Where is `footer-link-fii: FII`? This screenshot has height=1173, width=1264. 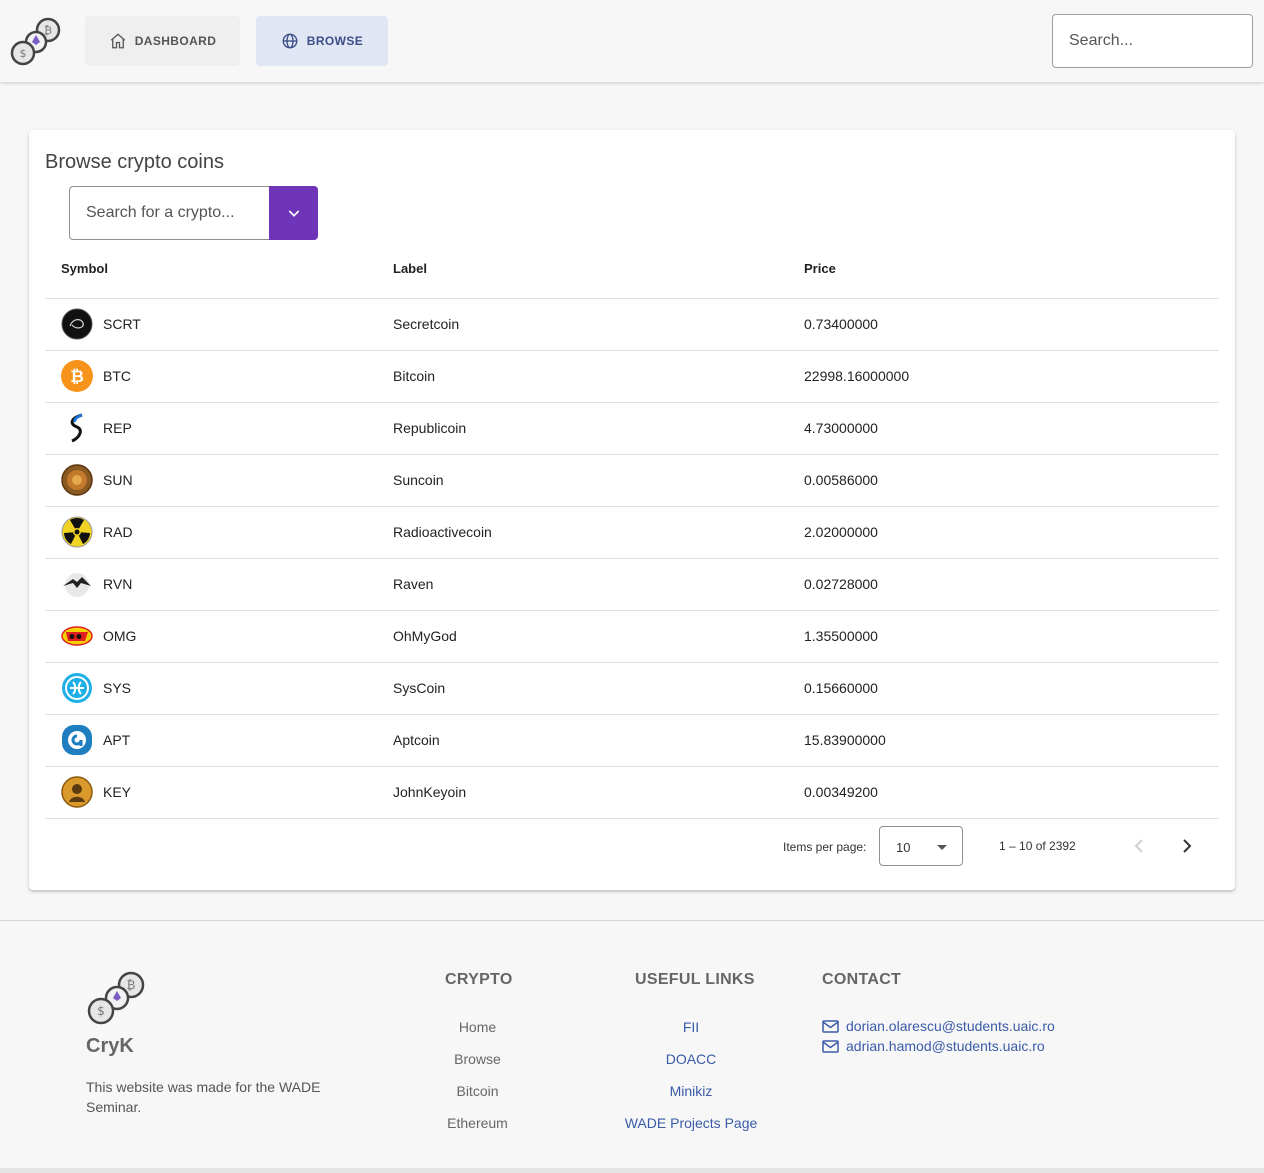 footer-link-fii: FII is located at coordinates (691, 1027).